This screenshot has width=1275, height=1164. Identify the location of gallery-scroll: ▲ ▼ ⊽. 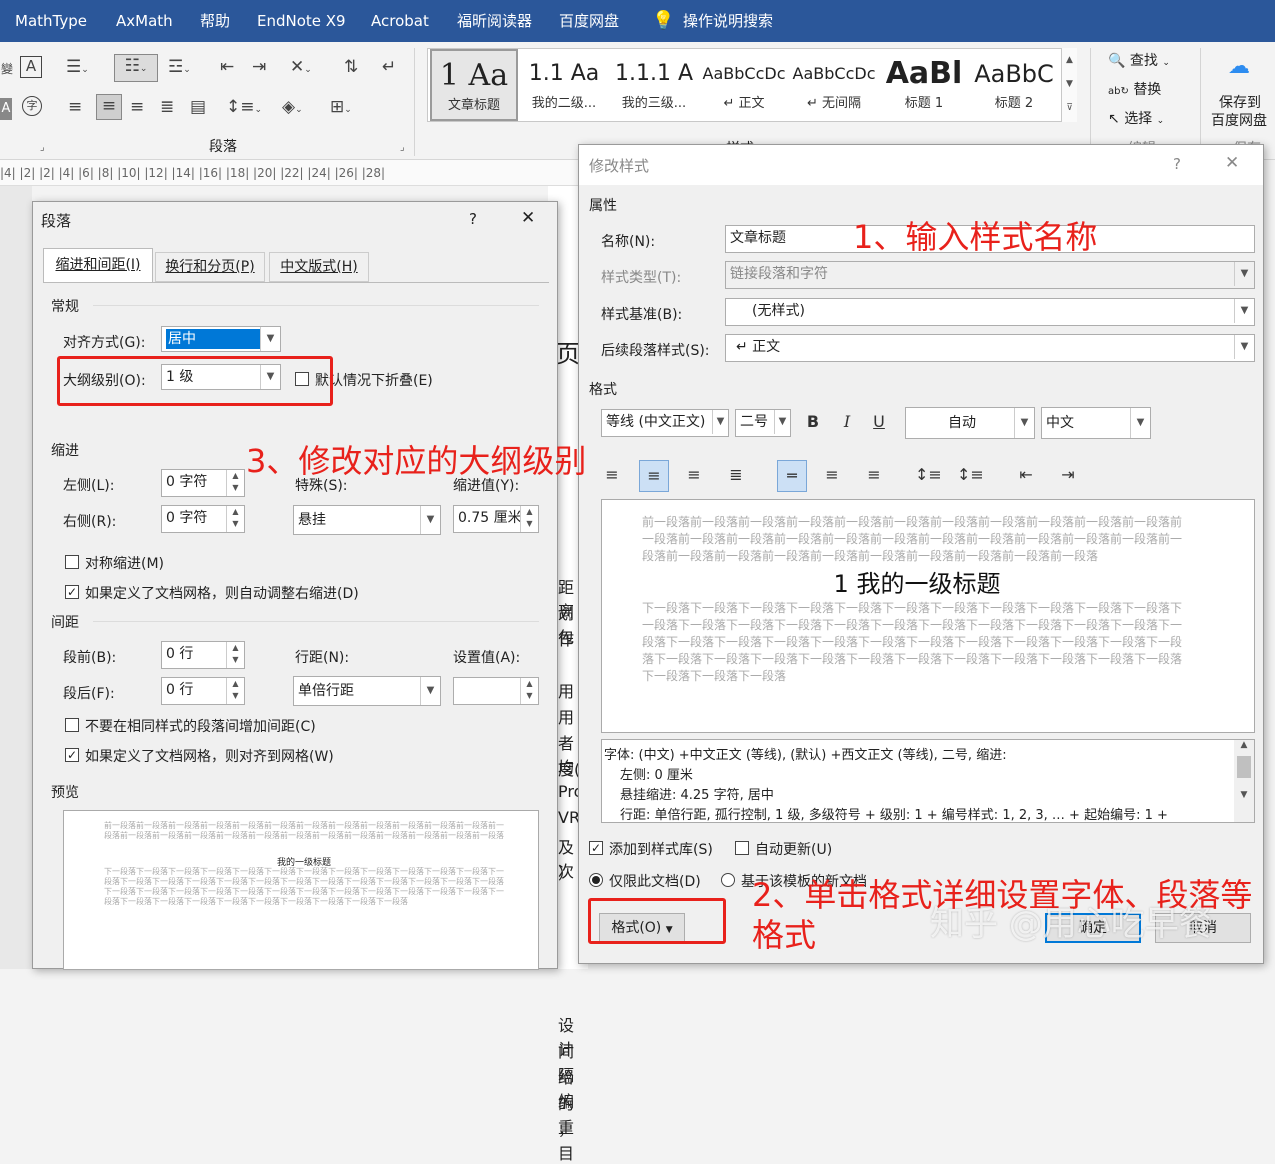
(1069, 85).